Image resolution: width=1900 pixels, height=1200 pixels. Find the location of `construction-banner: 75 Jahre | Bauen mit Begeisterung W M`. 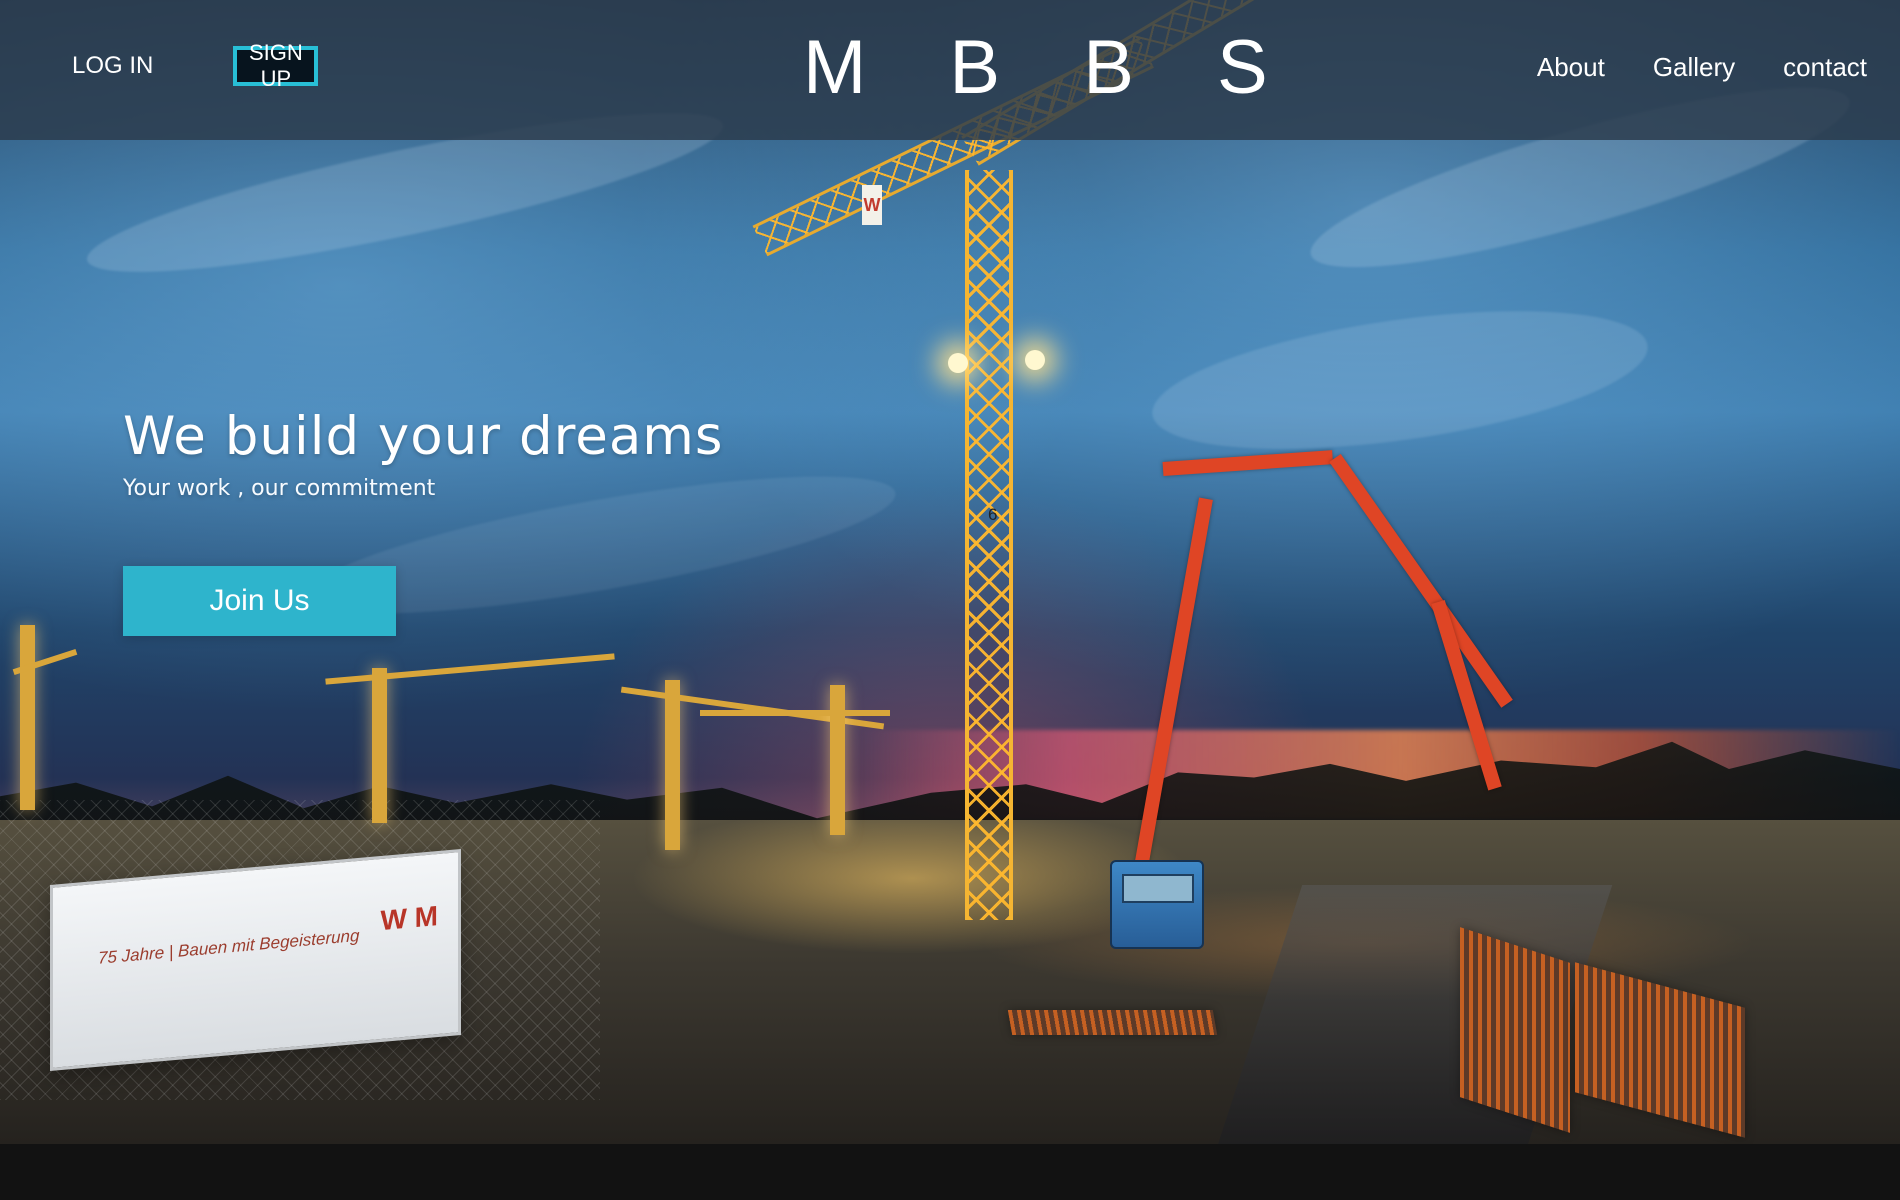

construction-banner: 75 Jahre | Bauen mit Begeisterung W M is located at coordinates (255, 960).